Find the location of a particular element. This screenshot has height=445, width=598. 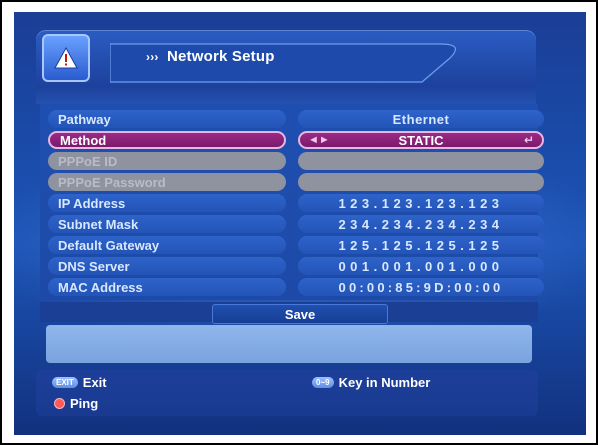

exit-label: Exit is located at coordinates (94, 382).